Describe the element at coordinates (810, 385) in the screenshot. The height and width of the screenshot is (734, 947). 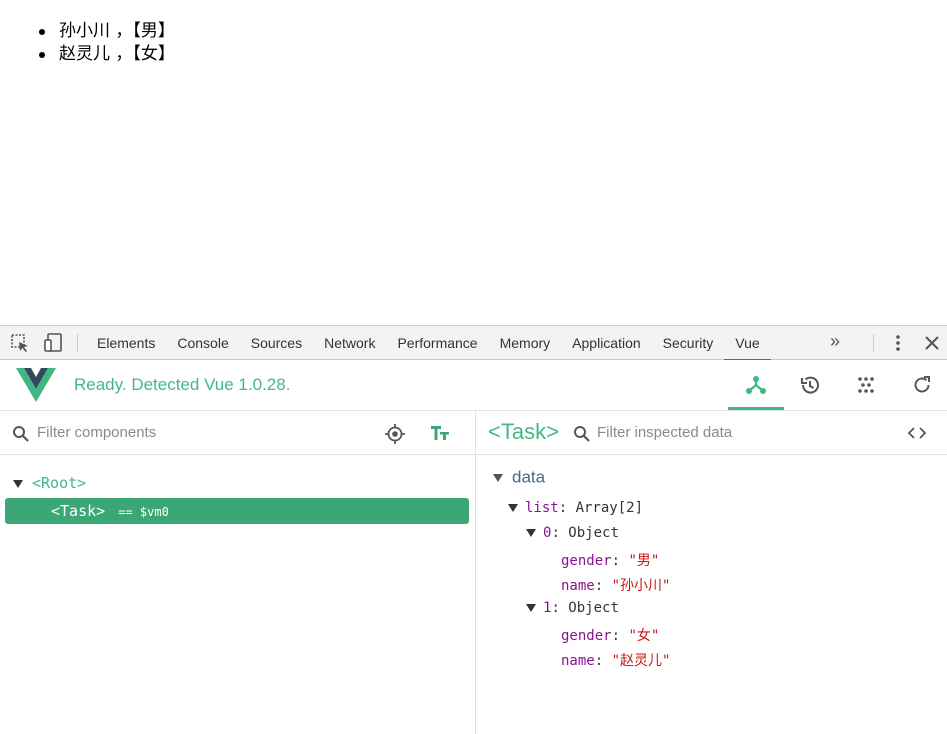
I see `history-icon` at that location.